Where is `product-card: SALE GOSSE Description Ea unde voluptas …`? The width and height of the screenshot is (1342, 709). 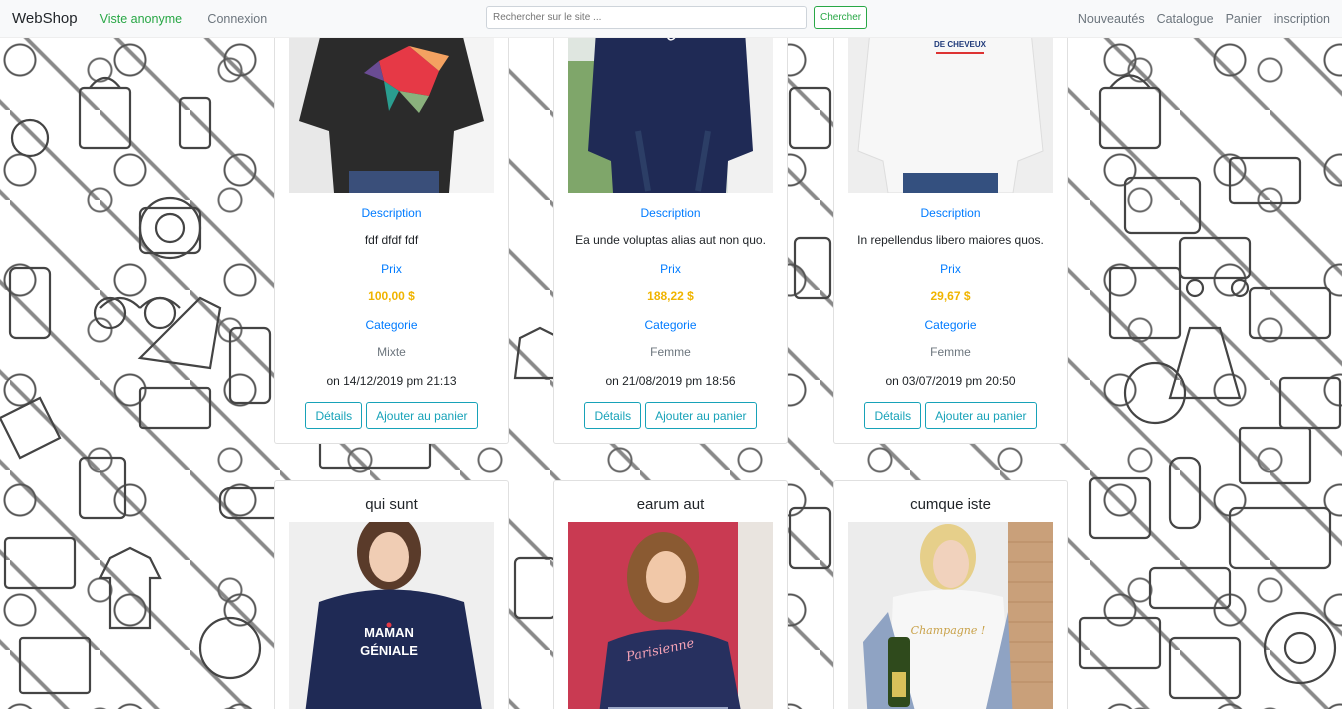 product-card: SALE GOSSE Description Ea unde voluptas … is located at coordinates (670, 222).